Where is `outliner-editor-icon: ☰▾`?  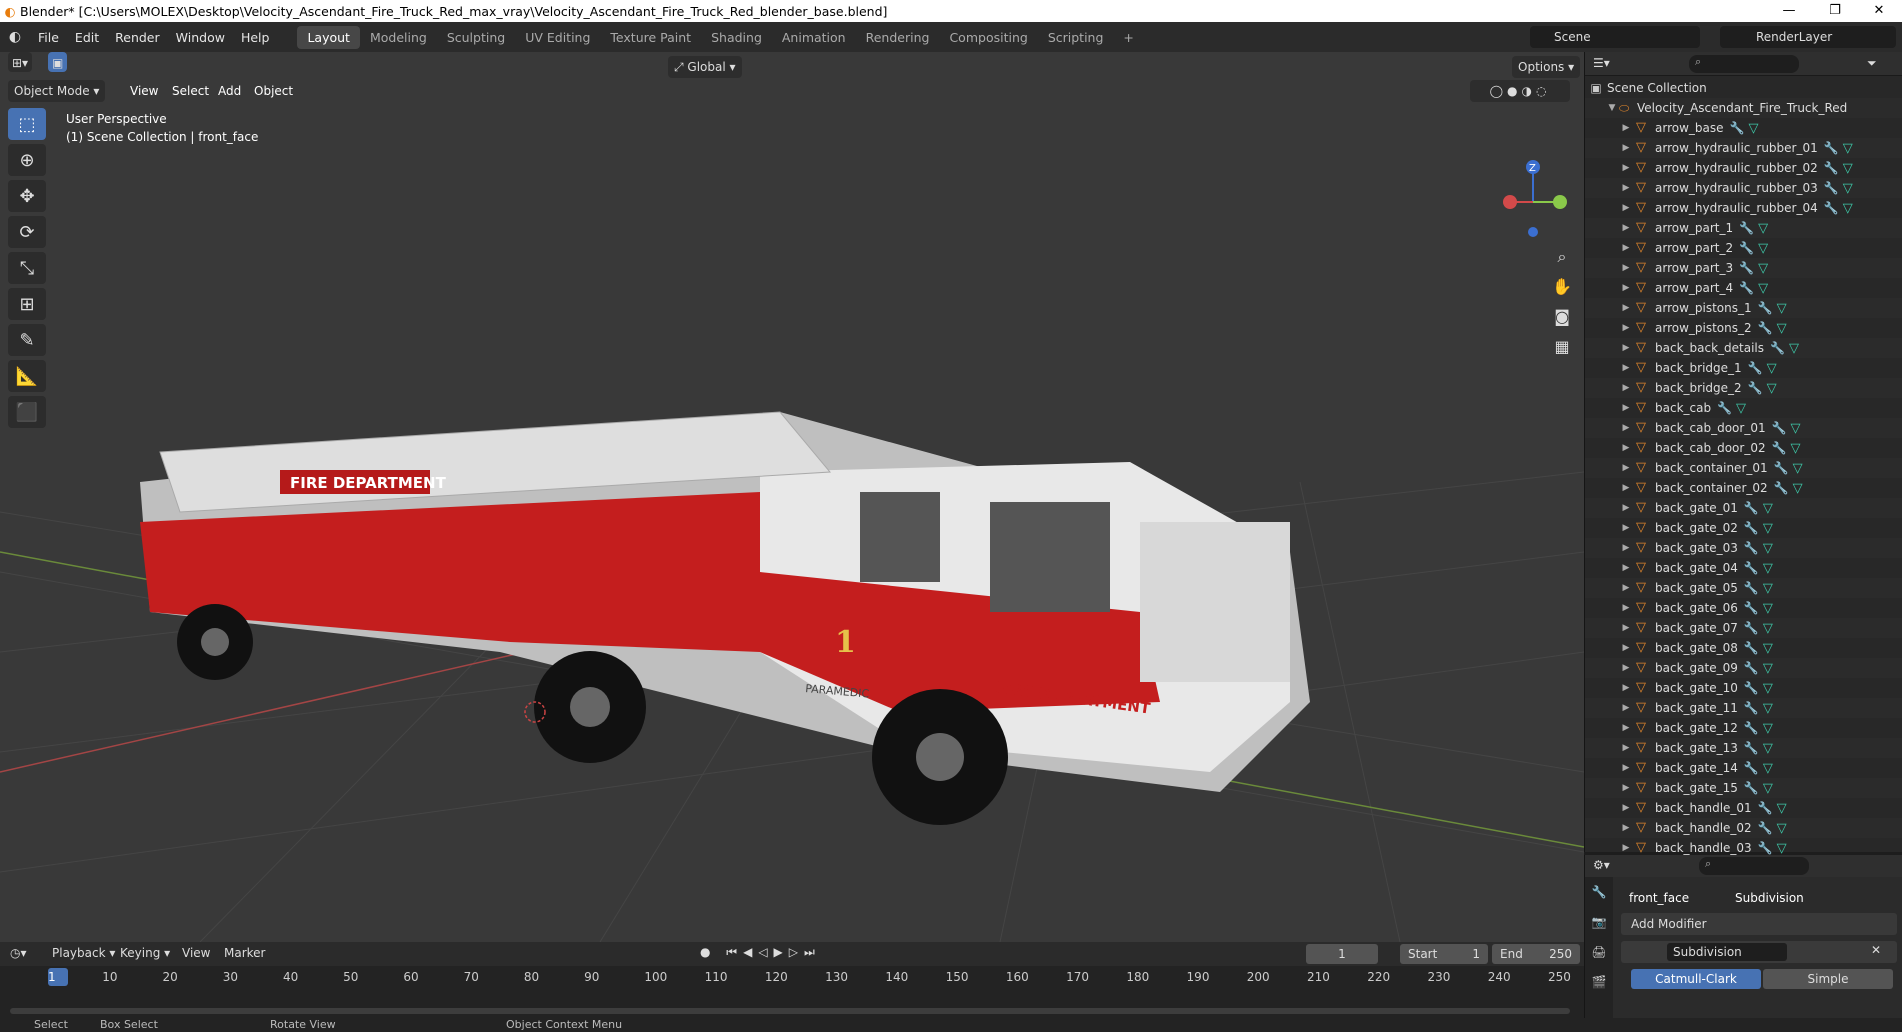
outliner-editor-icon: ☰▾ is located at coordinates (1601, 63).